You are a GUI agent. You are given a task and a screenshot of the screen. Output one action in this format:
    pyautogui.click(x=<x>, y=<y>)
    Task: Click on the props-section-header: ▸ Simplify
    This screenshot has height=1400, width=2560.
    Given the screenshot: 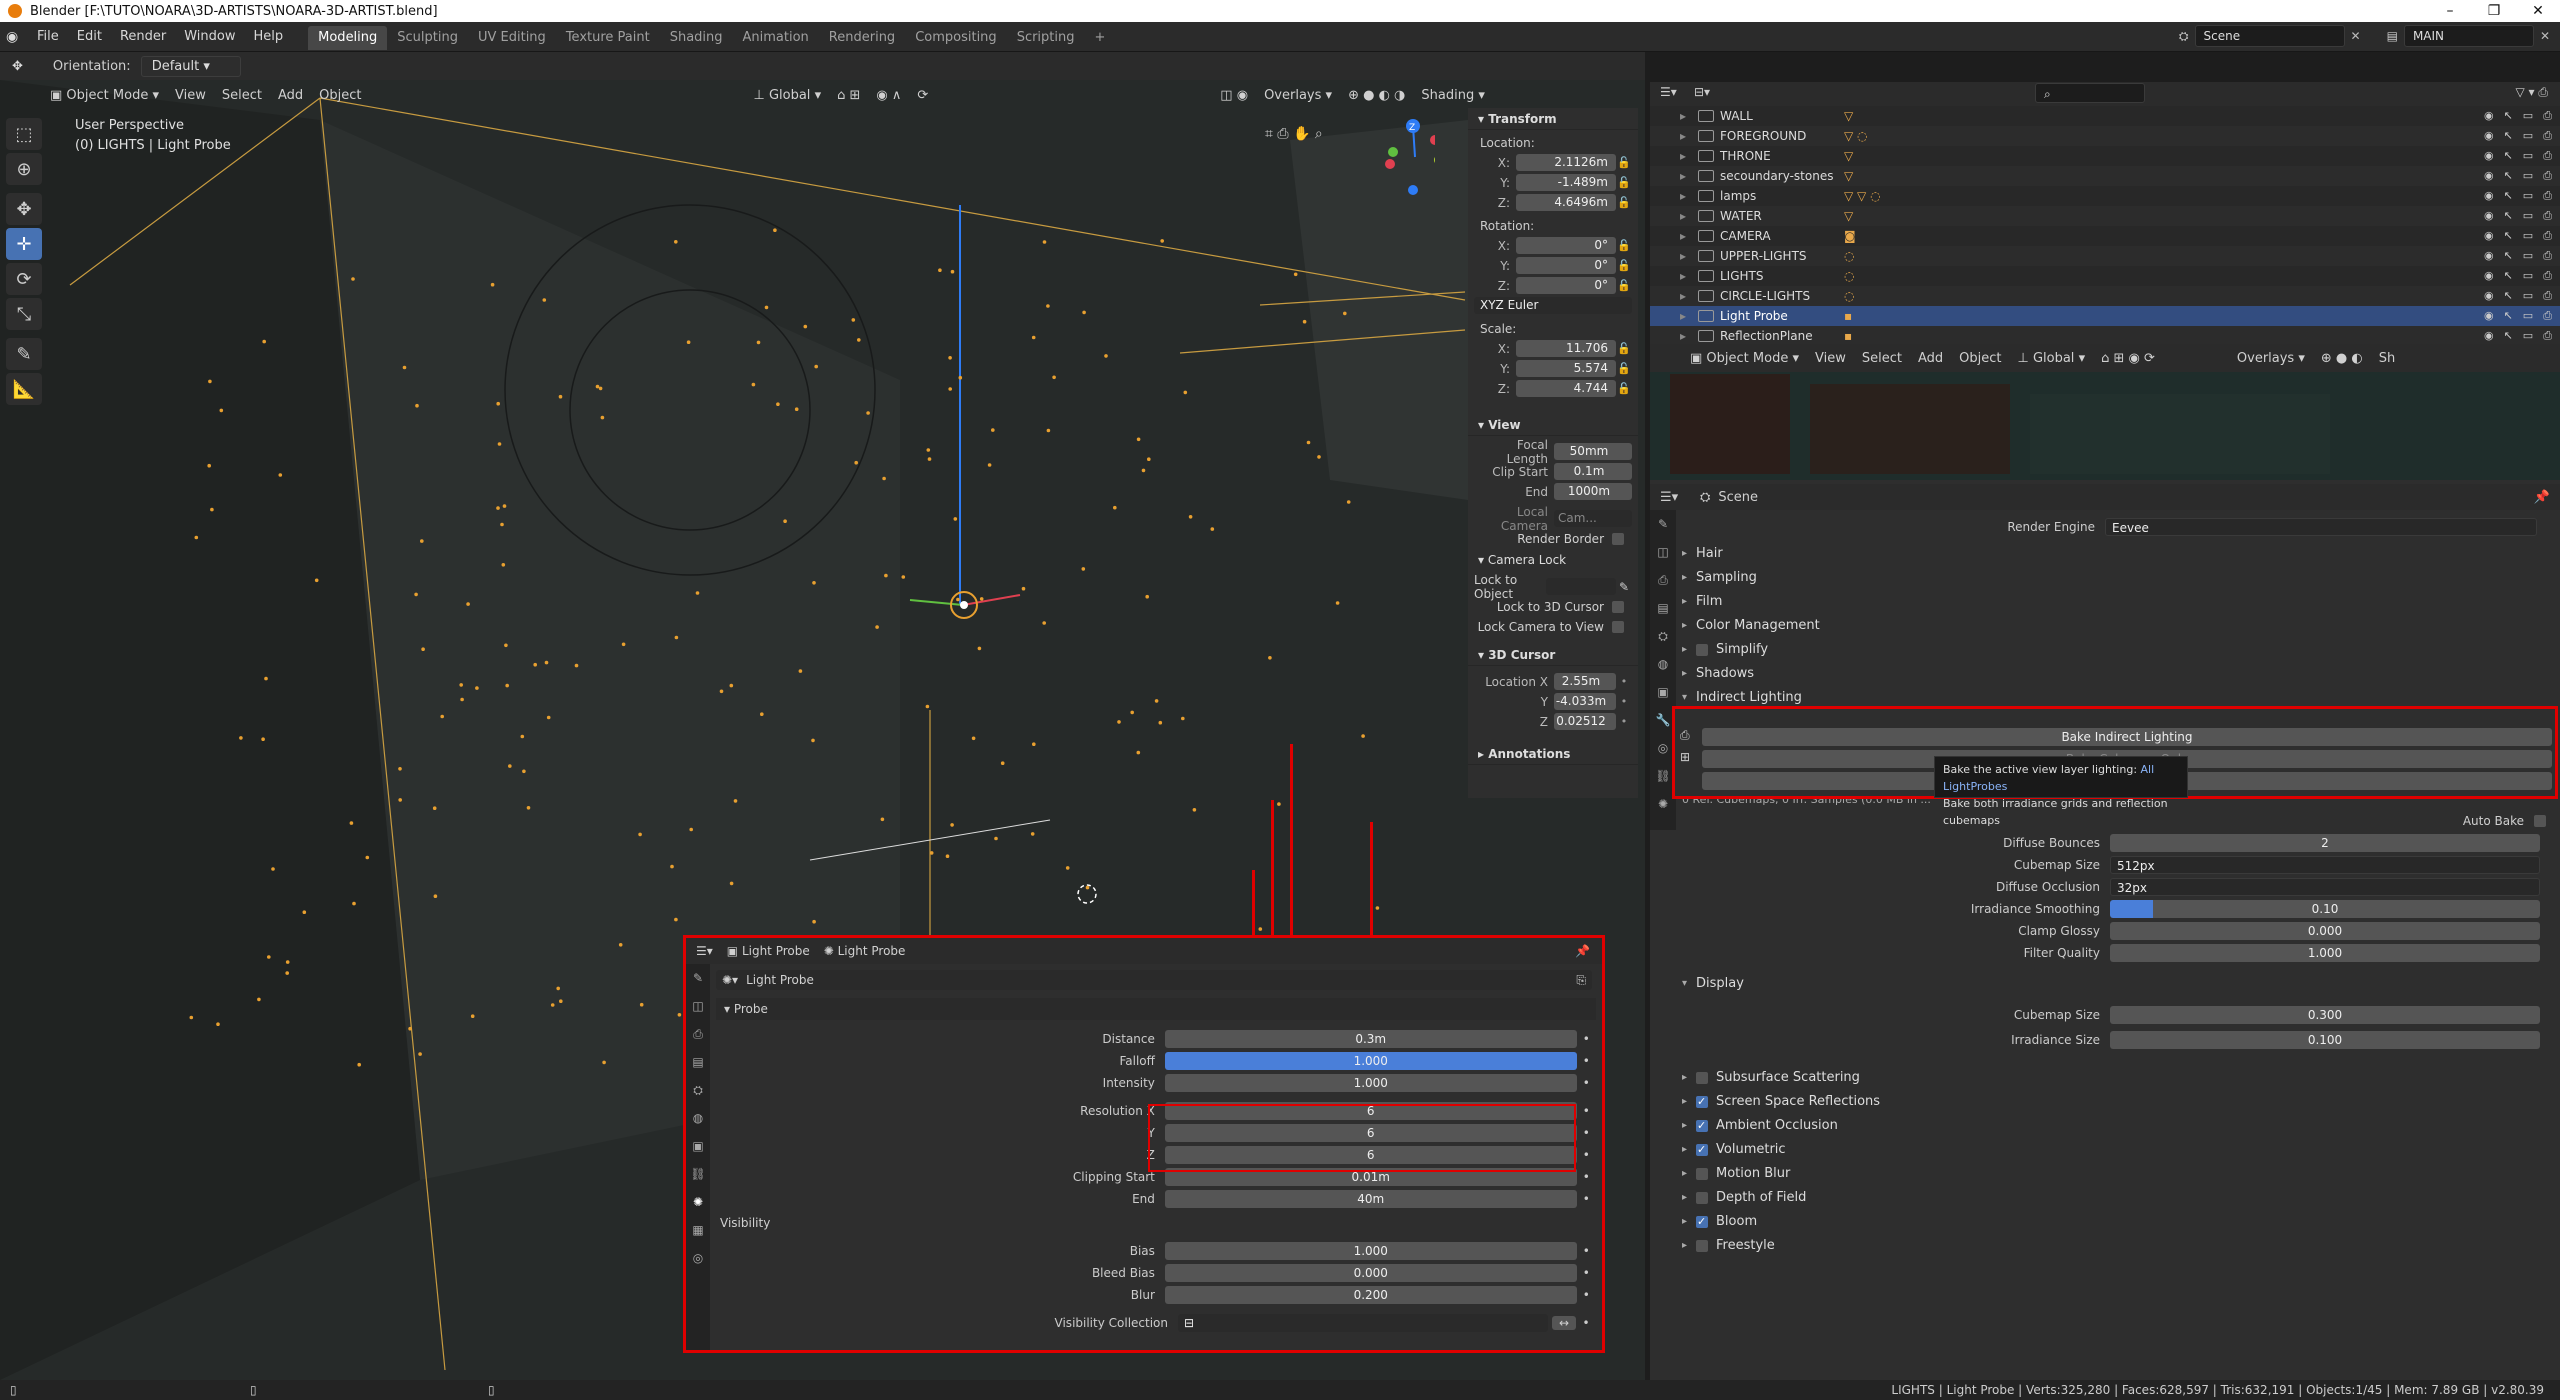 What is the action you would take?
    pyautogui.click(x=2105, y=650)
    